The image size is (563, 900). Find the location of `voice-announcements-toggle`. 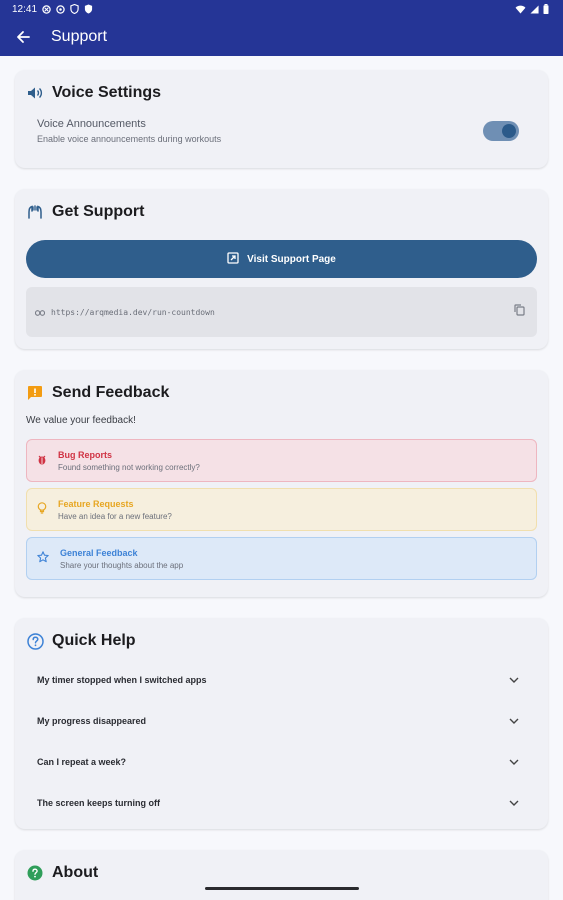

voice-announcements-toggle is located at coordinates (501, 131).